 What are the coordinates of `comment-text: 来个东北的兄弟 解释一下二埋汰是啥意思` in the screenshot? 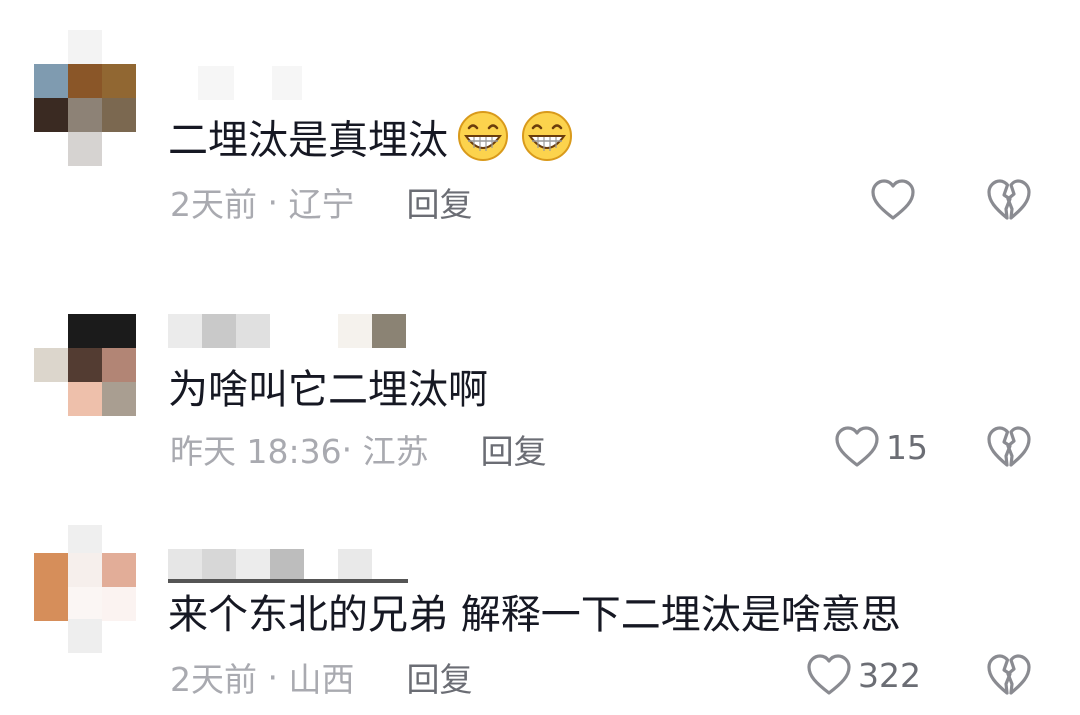 It's located at (534, 615).